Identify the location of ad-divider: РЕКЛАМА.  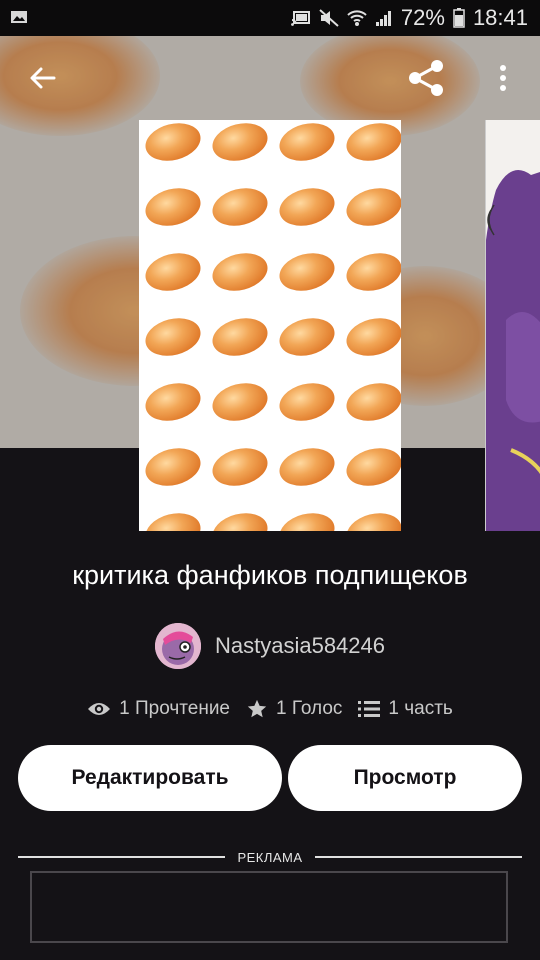
(270, 857).